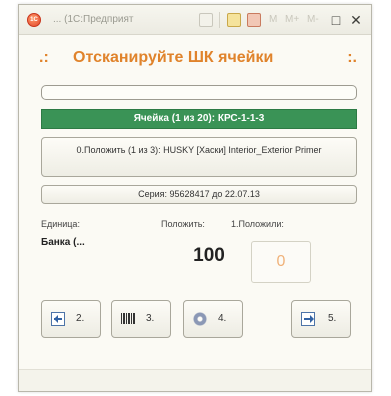 The width and height of the screenshot is (391, 396). Describe the element at coordinates (308, 319) in the screenshot. I see `forward-arrow-icon` at that location.